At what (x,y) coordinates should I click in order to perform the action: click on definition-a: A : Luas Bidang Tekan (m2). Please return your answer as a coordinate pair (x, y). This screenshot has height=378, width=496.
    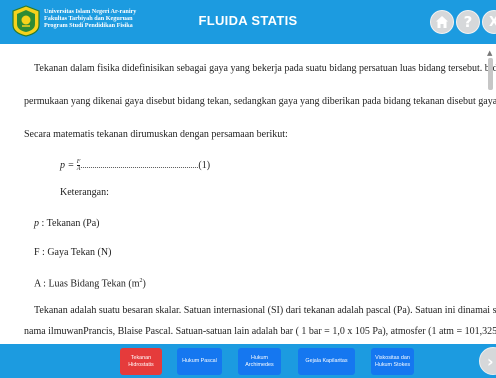
    Looking at the image, I should click on (90, 282).